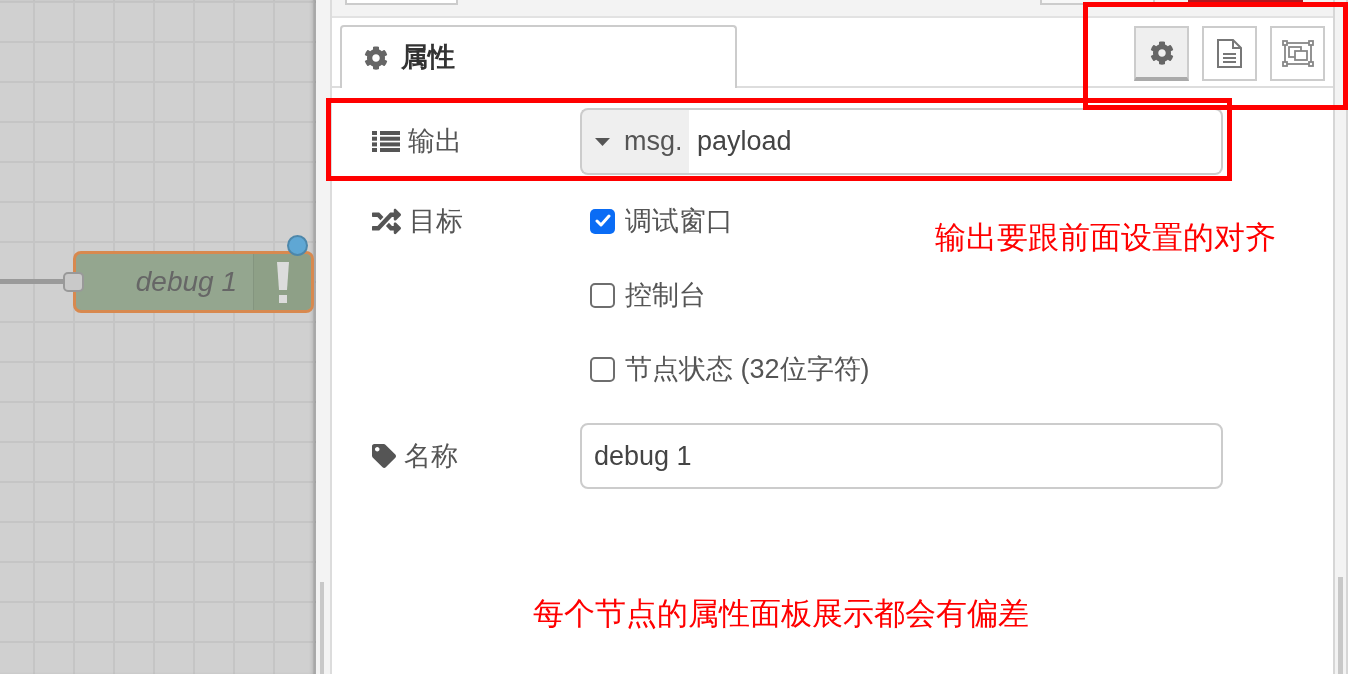 The image size is (1368, 674). Describe the element at coordinates (781, 614) in the screenshot. I see `annotation-note: 每个节点的属性面板展示都会有偏差` at that location.